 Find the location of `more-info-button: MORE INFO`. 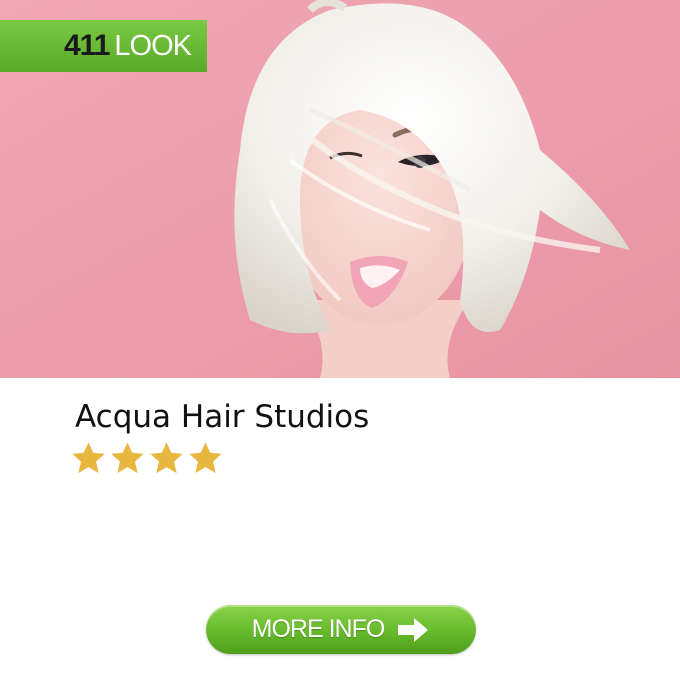

more-info-button: MORE INFO is located at coordinates (341, 629).